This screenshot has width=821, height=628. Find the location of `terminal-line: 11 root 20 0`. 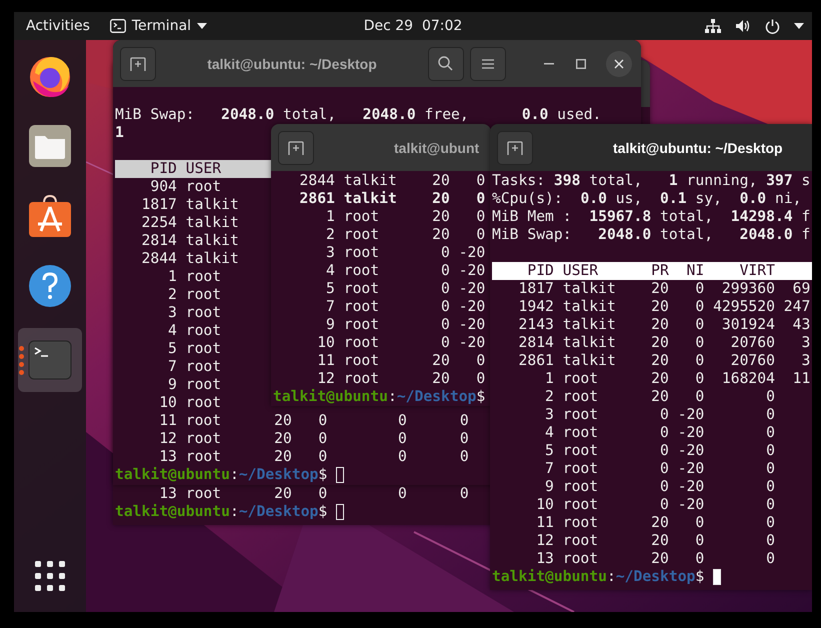

terminal-line: 11 root 20 0 is located at coordinates (401, 361).